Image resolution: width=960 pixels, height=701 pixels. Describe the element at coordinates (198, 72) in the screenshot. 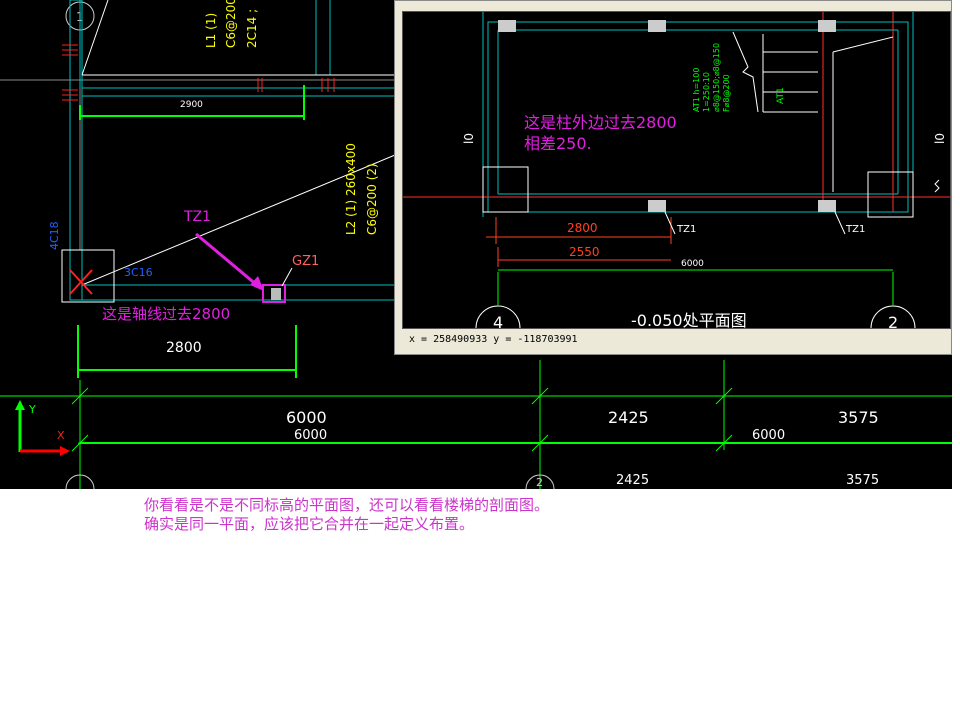

I see `wall-hatch` at that location.